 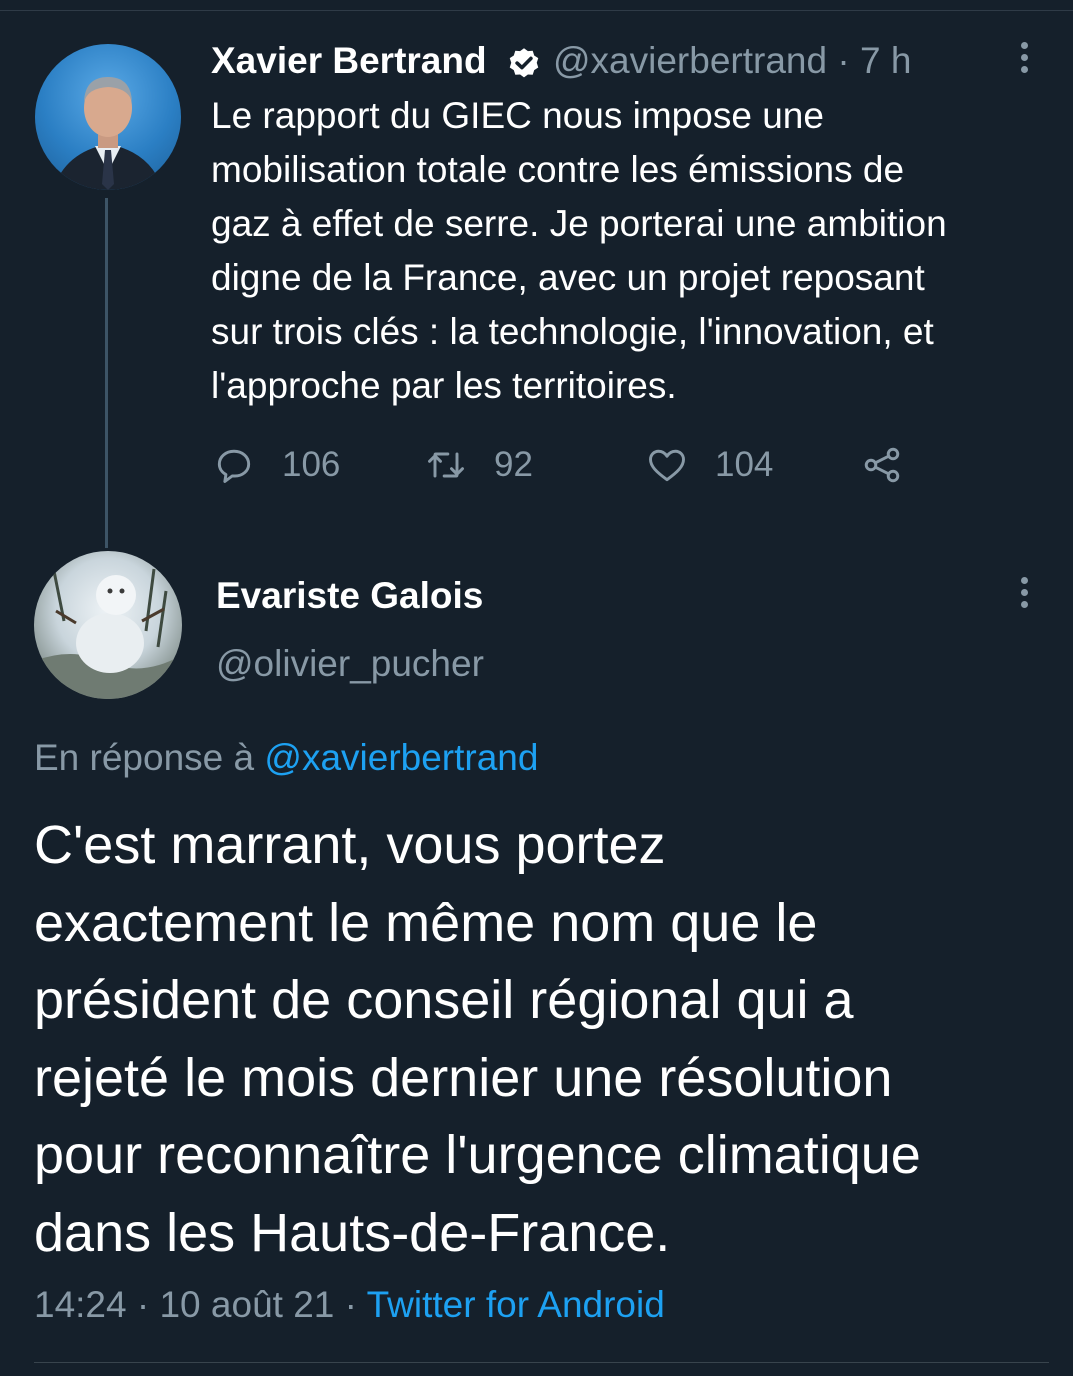 I want to click on reply-author-name: Evariste Galois, so click(x=349, y=596).